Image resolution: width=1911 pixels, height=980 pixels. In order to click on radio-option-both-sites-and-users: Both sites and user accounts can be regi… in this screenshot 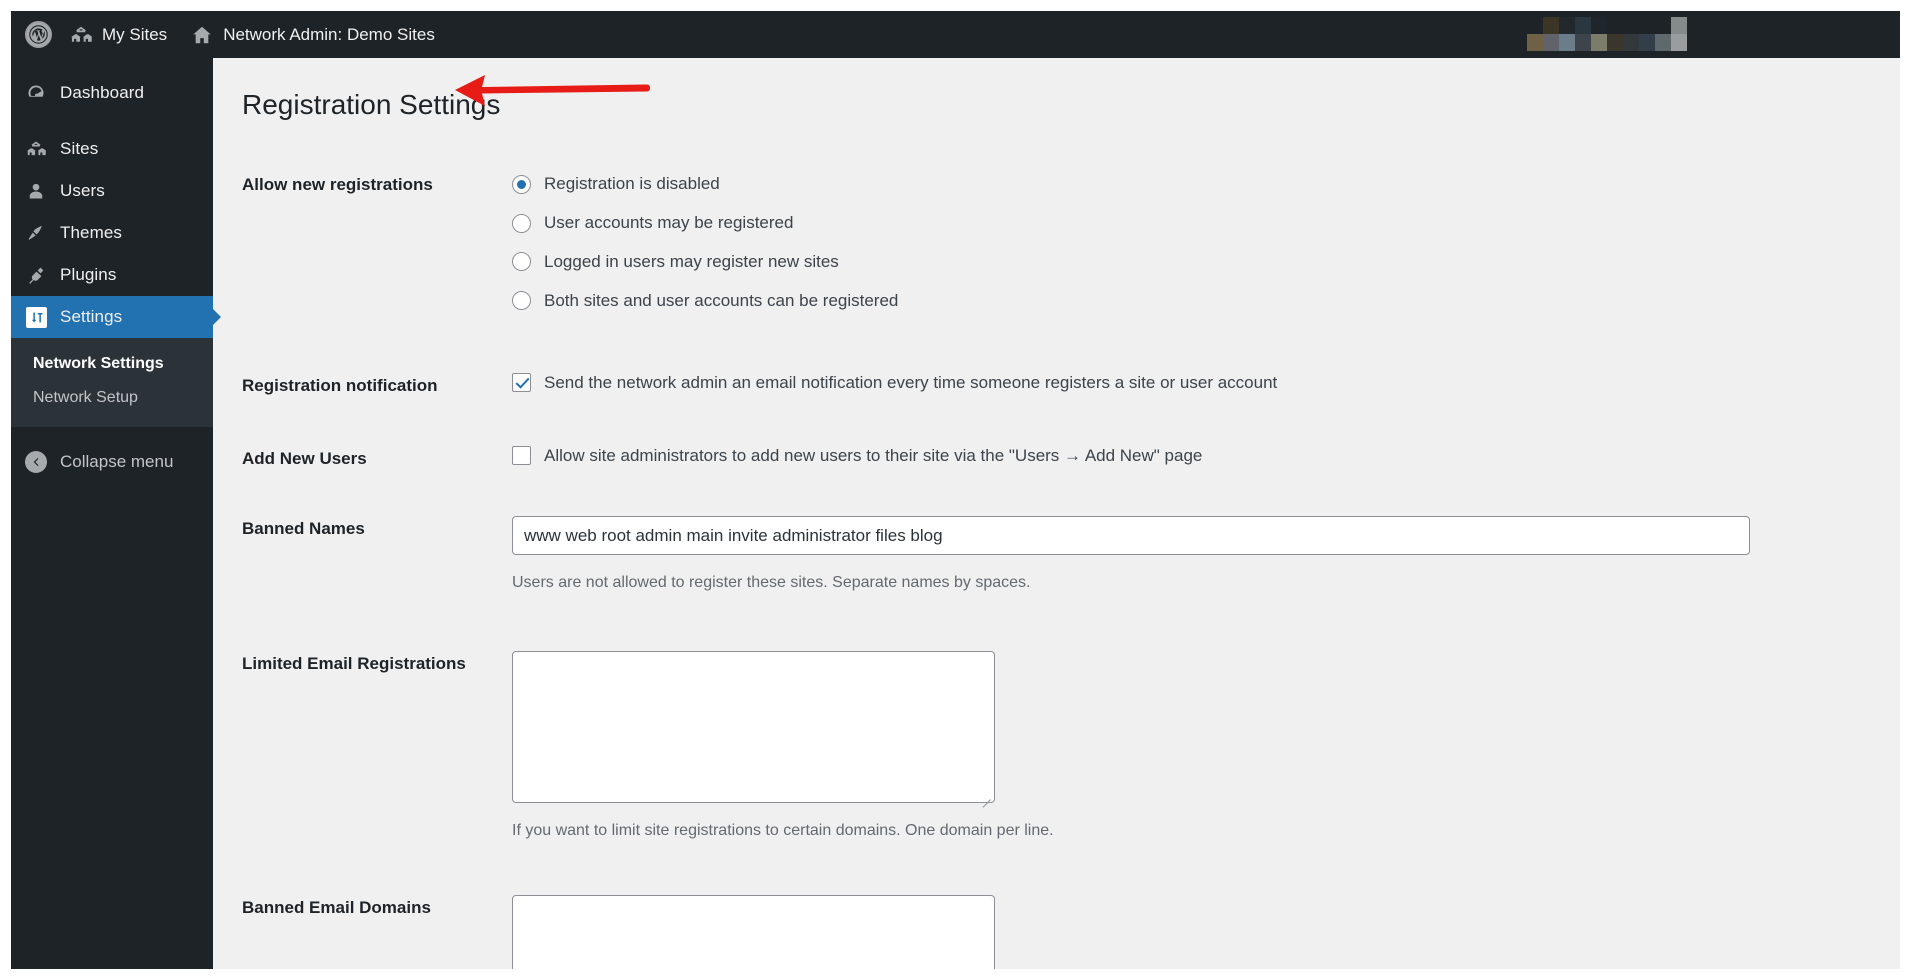, I will do `click(1159, 301)`.